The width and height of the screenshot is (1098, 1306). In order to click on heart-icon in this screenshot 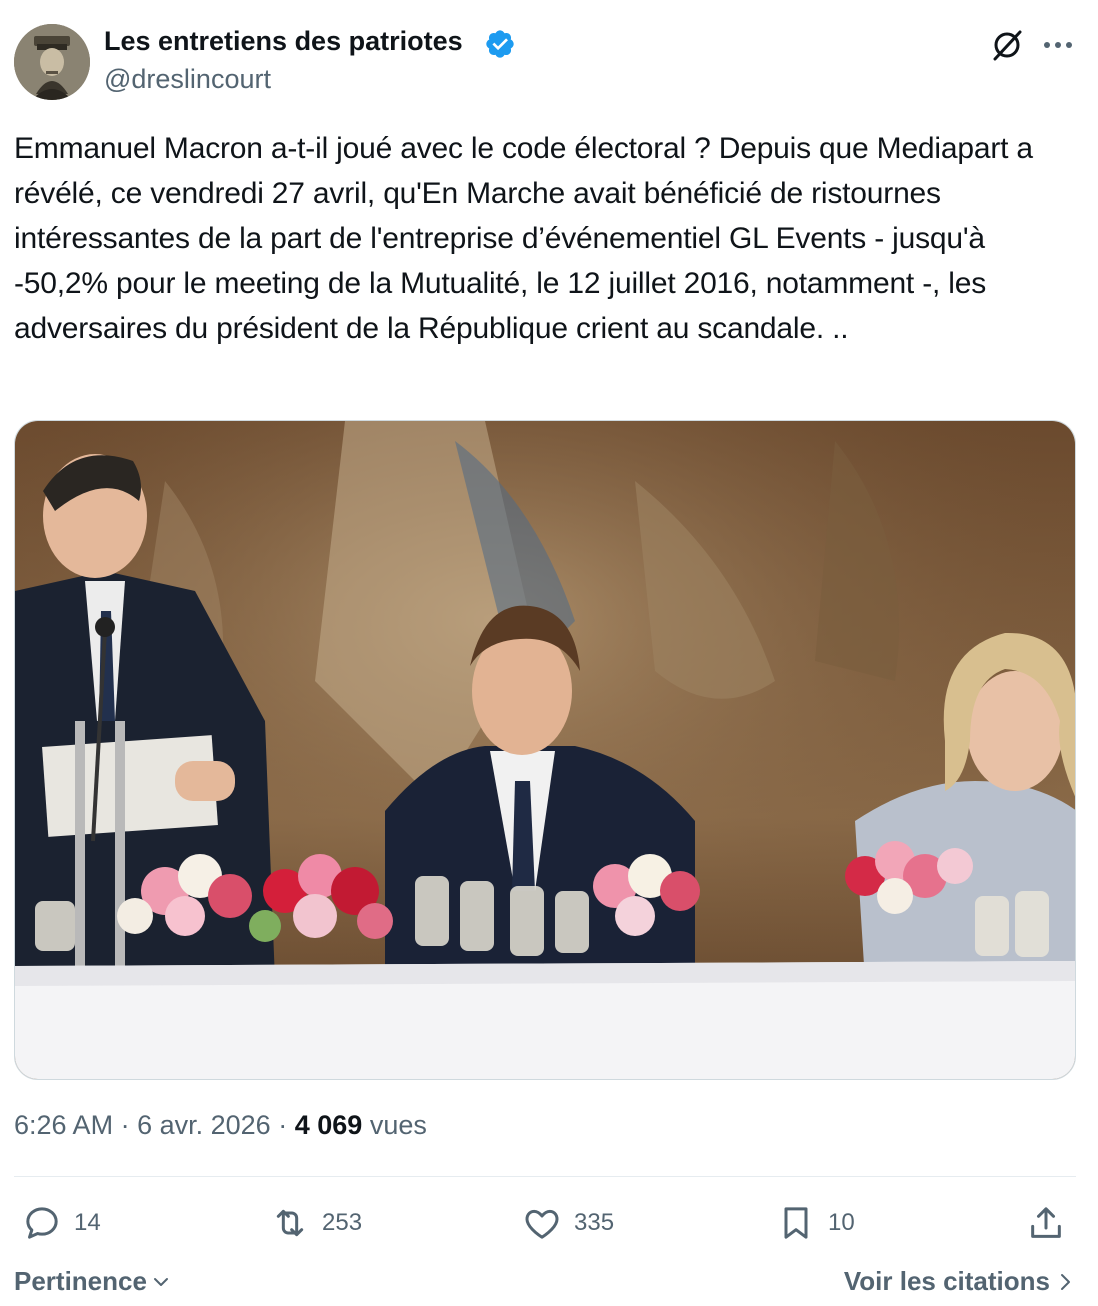, I will do `click(542, 1224)`.